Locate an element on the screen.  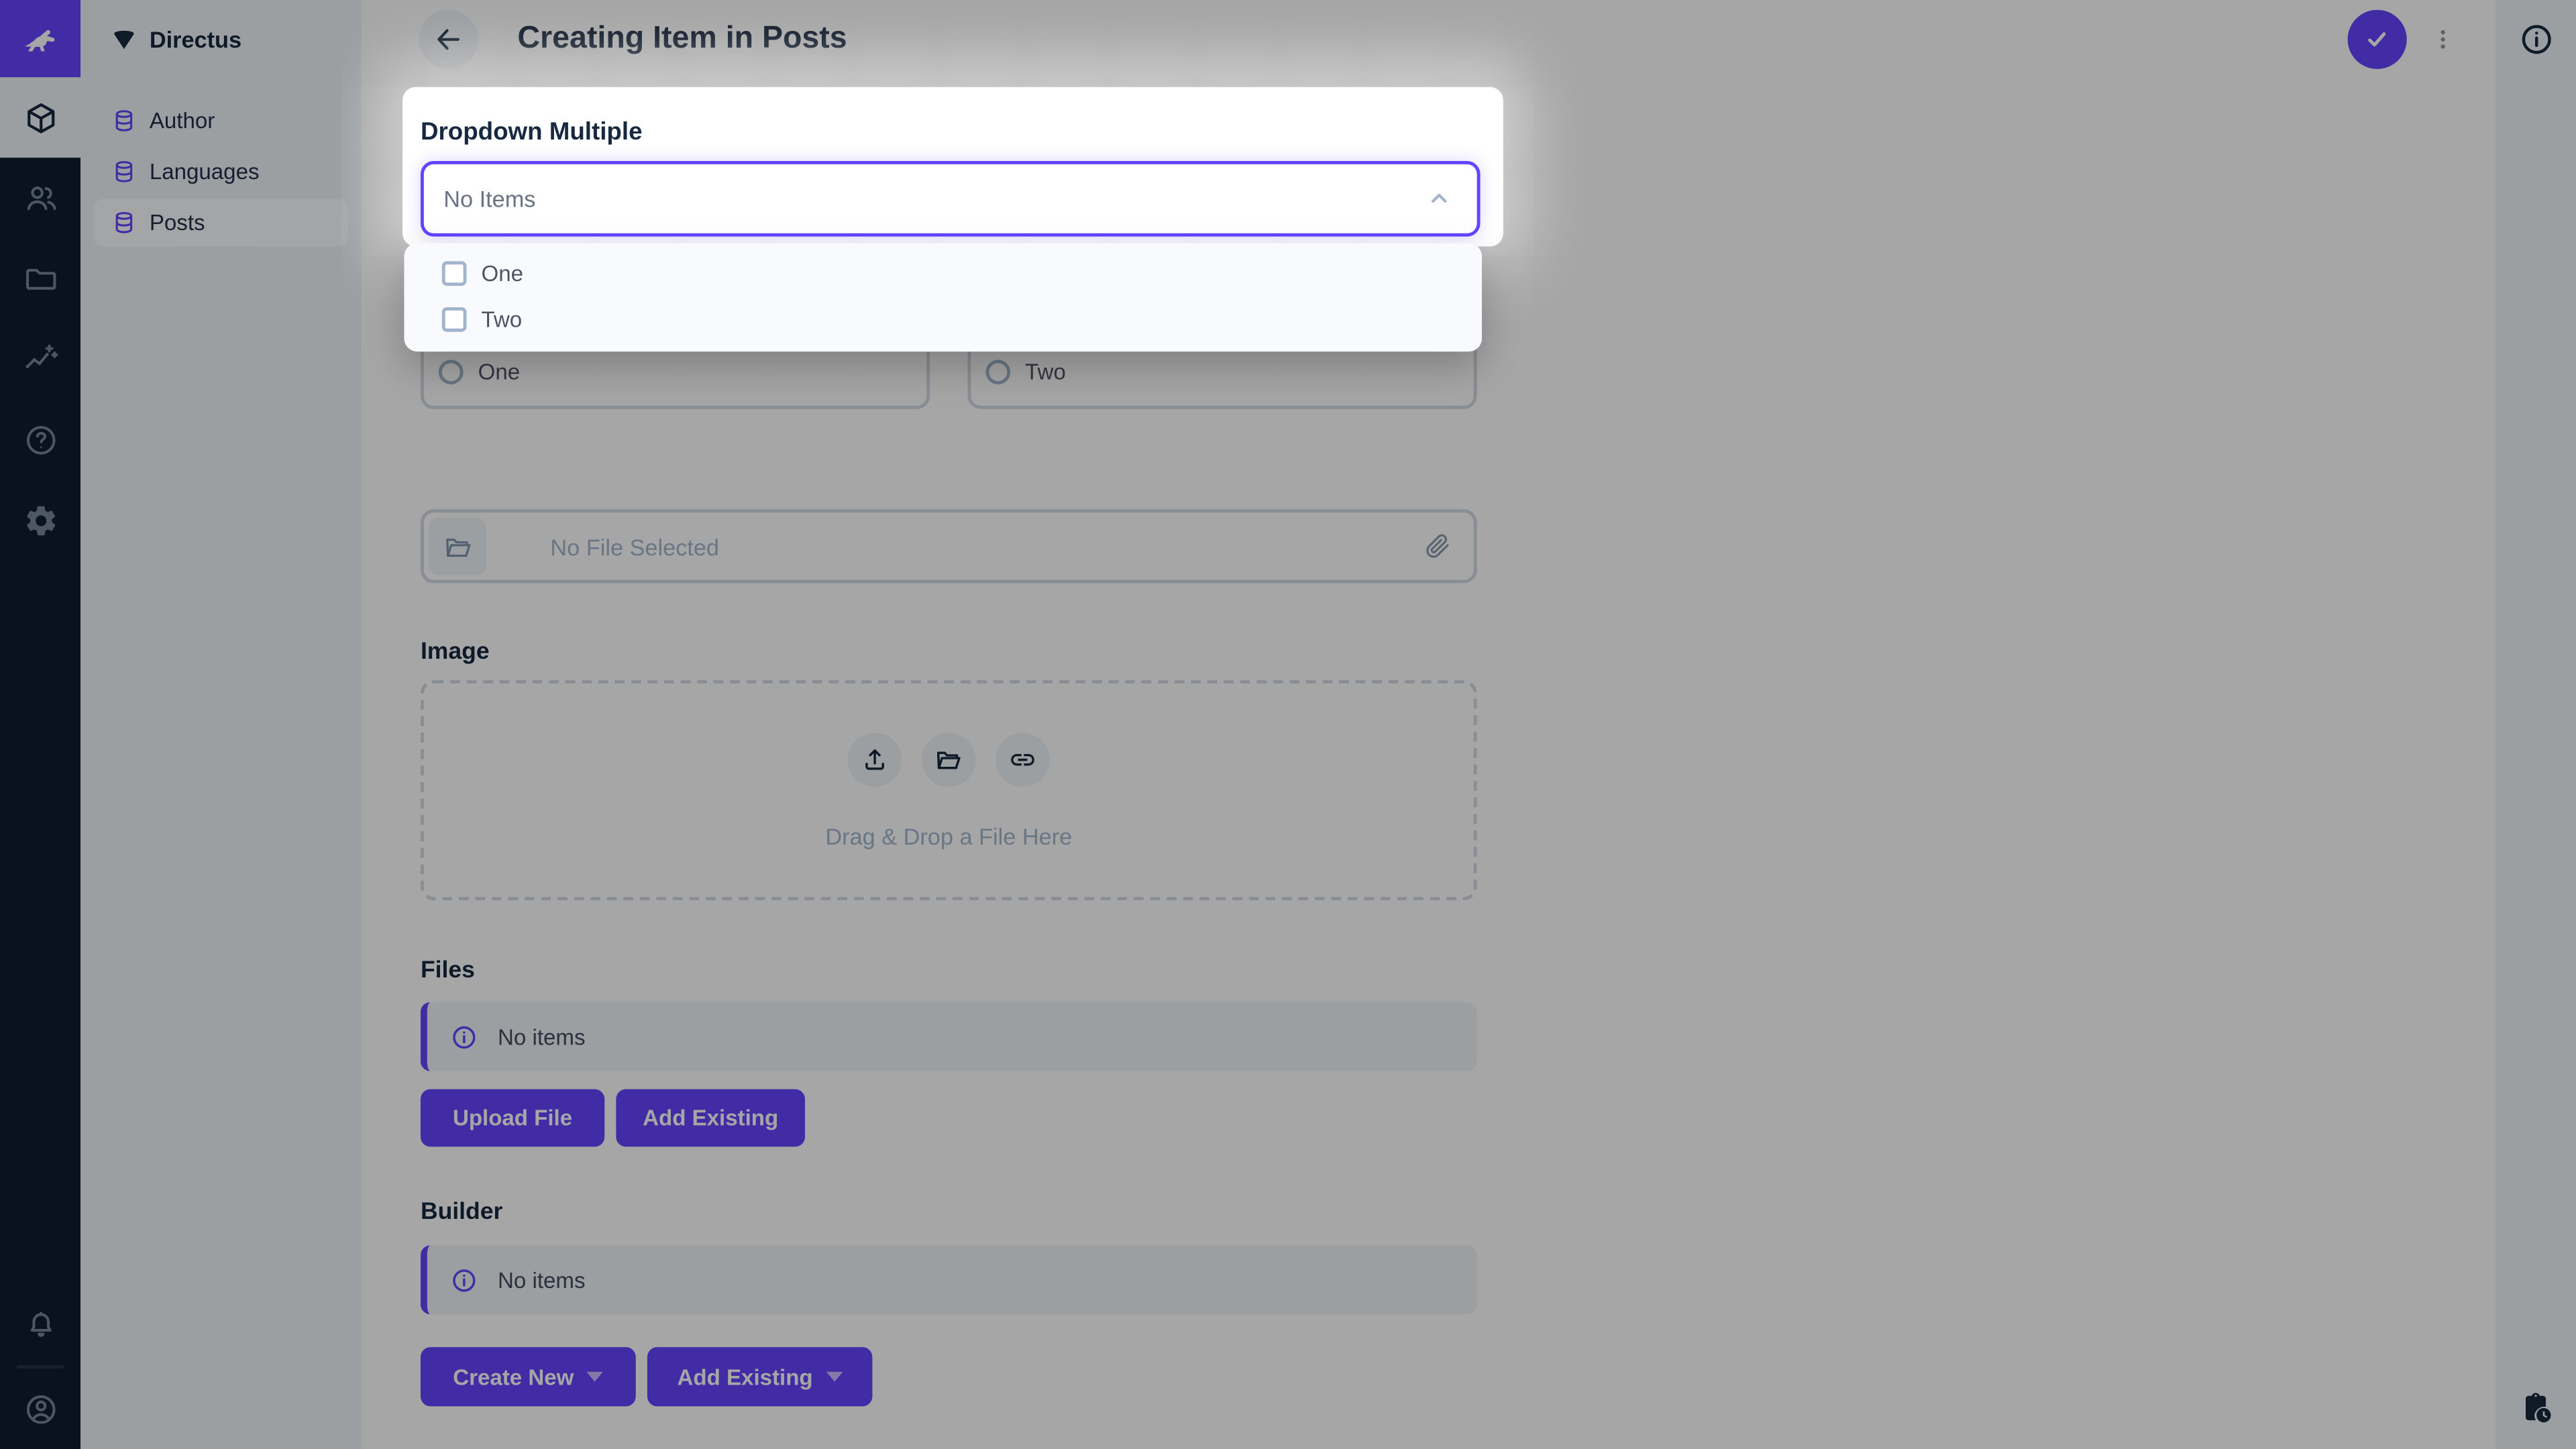
dropdown-options-menu: One Two is located at coordinates (943, 297).